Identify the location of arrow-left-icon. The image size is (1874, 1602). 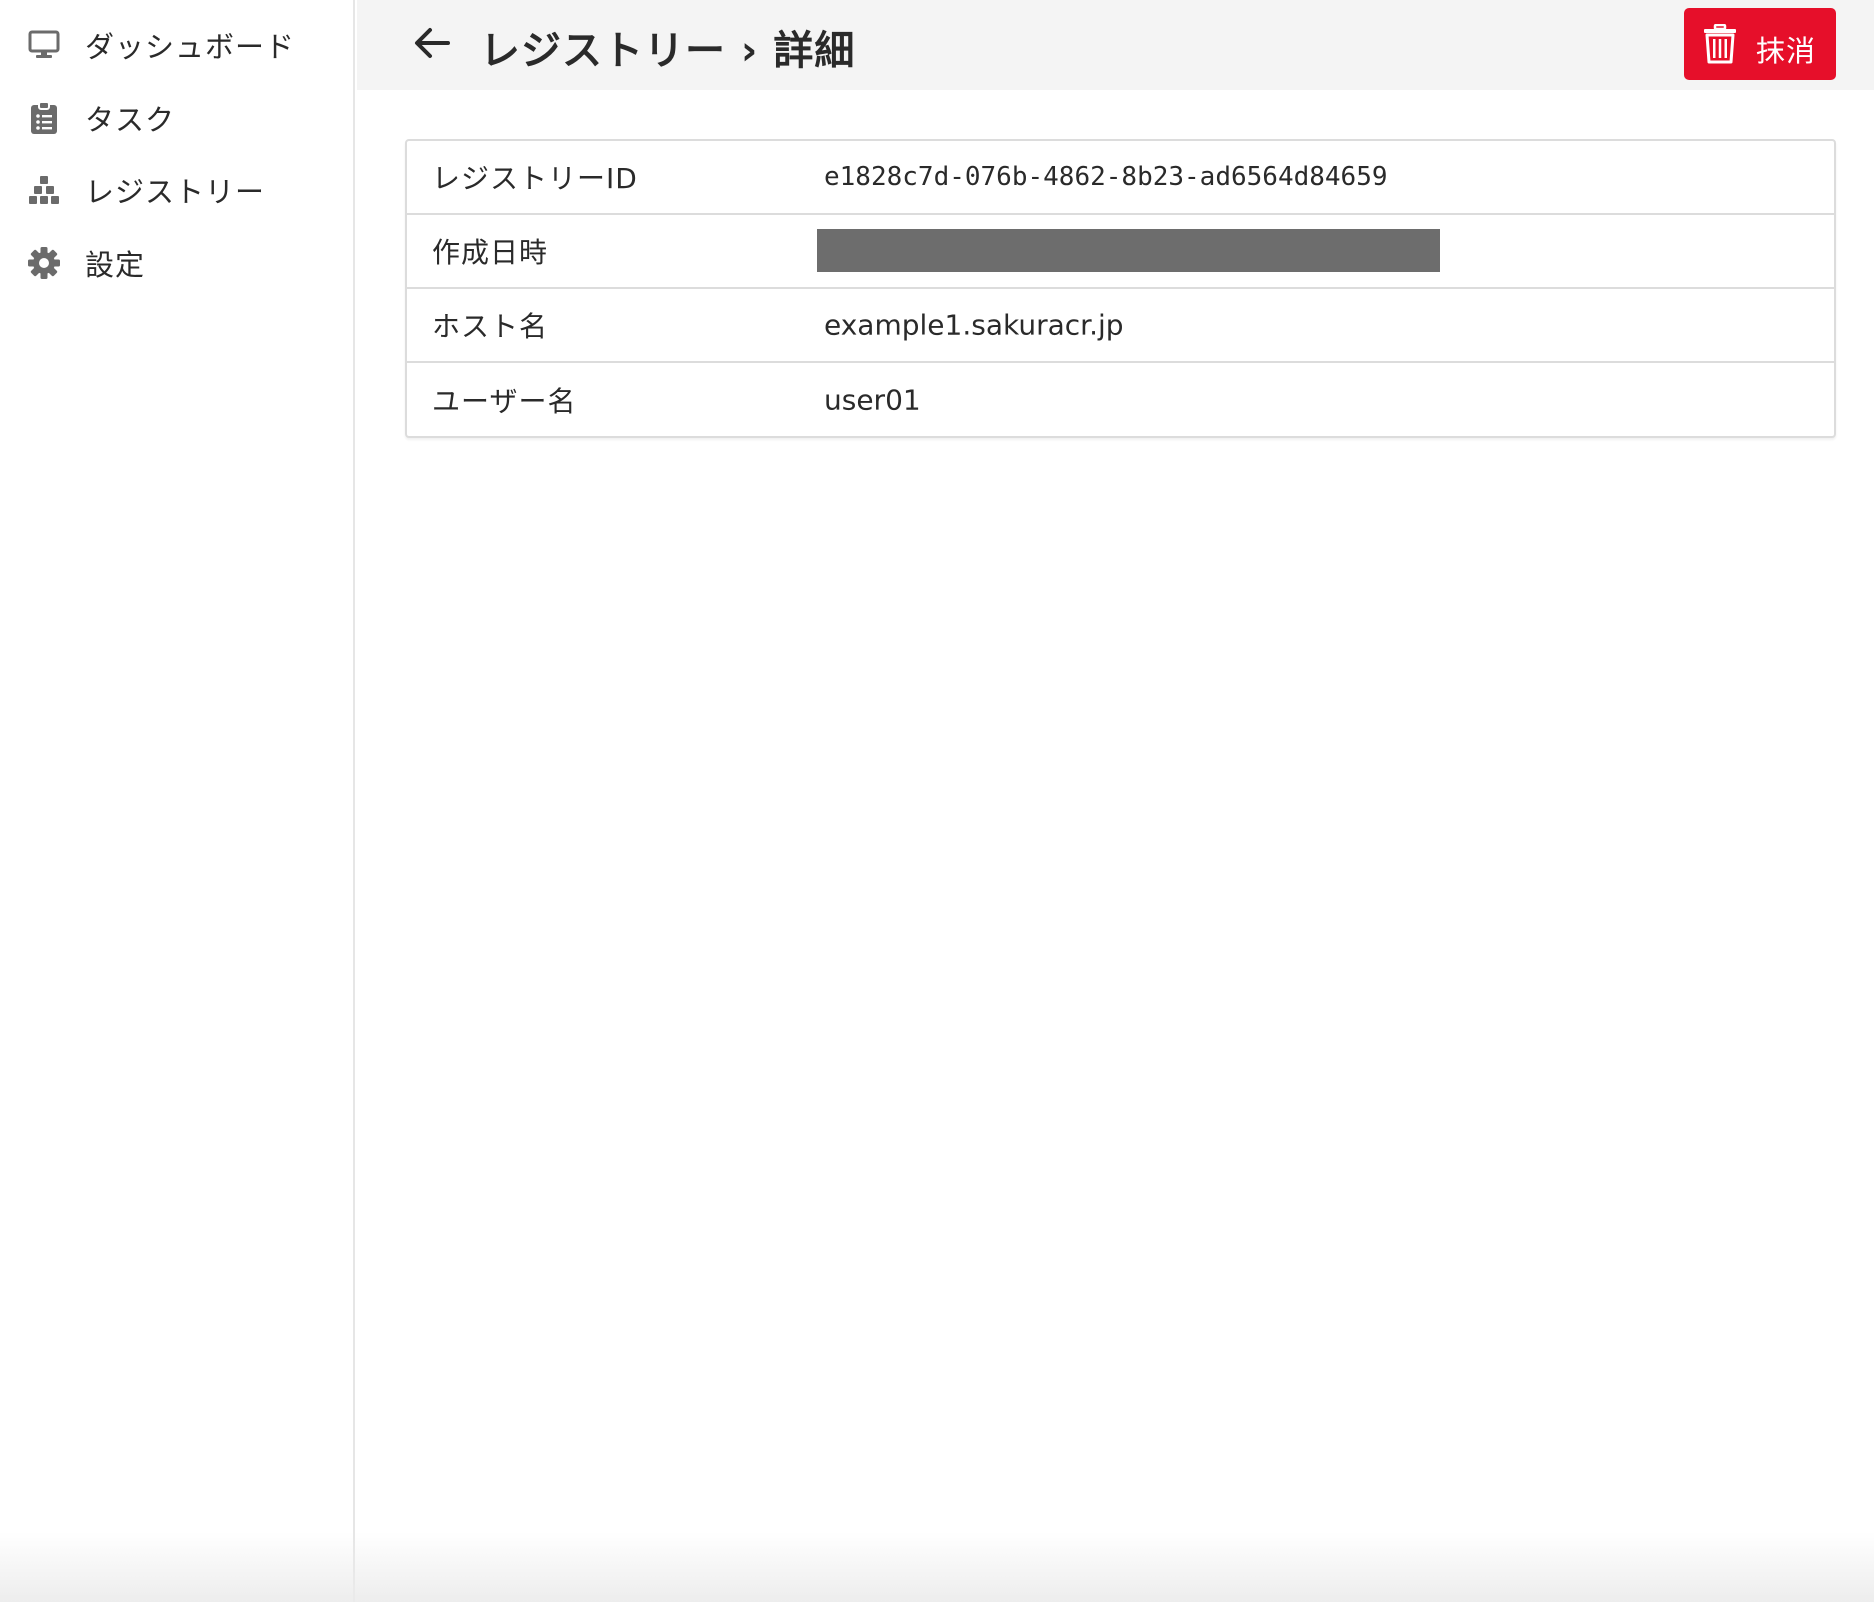
(432, 45).